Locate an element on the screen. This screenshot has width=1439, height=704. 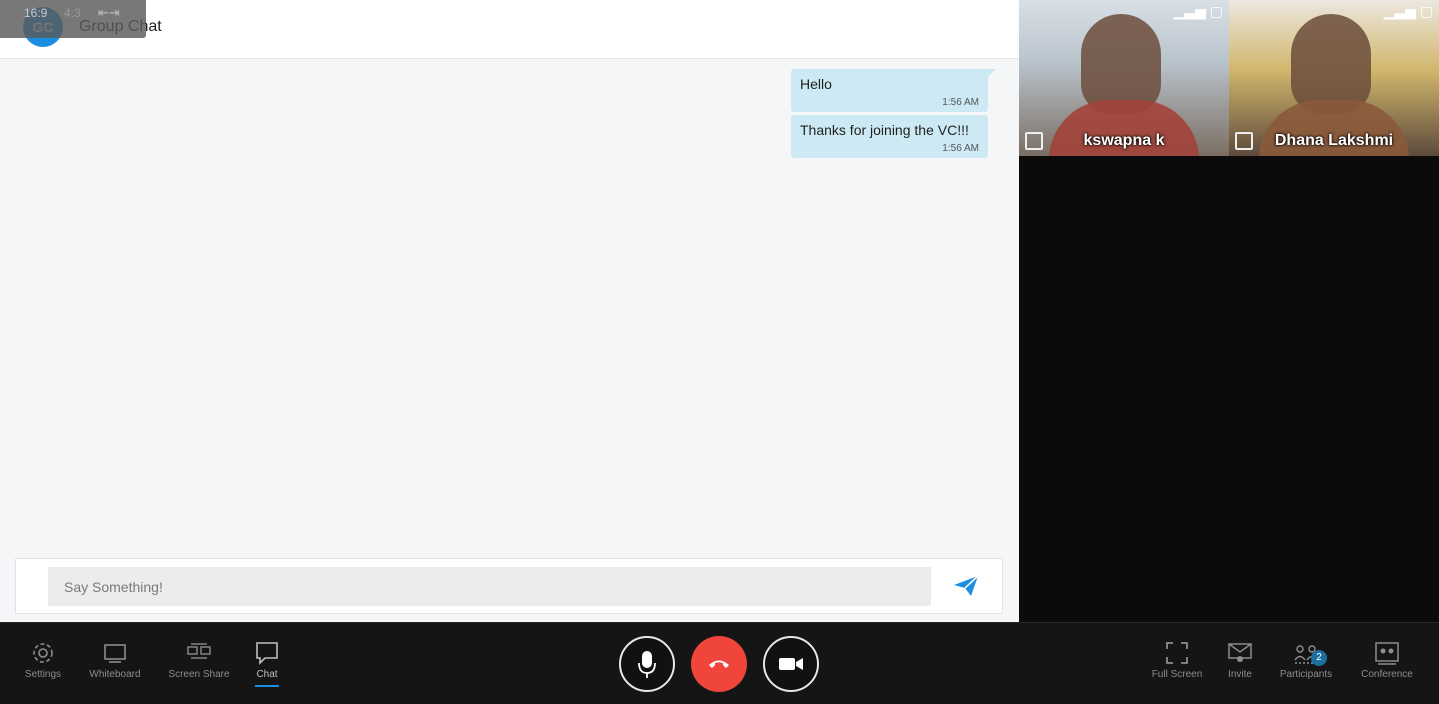
video-camera-icon is located at coordinates (791, 664).